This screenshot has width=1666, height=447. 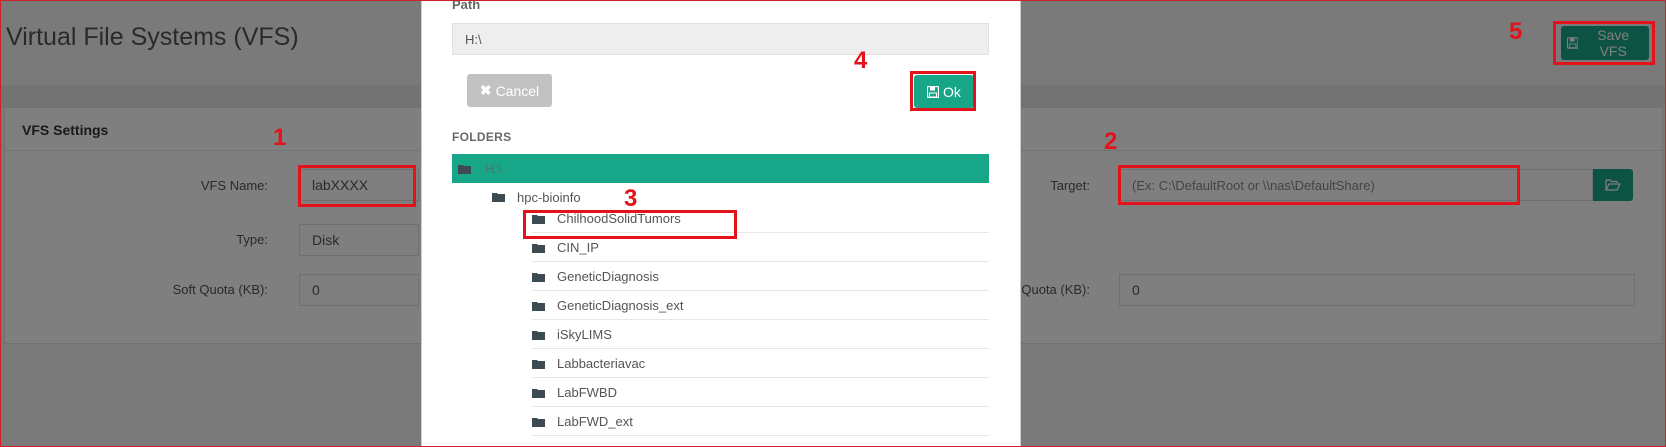 I want to click on tree-item-label: iSkyLIMS, so click(x=584, y=334).